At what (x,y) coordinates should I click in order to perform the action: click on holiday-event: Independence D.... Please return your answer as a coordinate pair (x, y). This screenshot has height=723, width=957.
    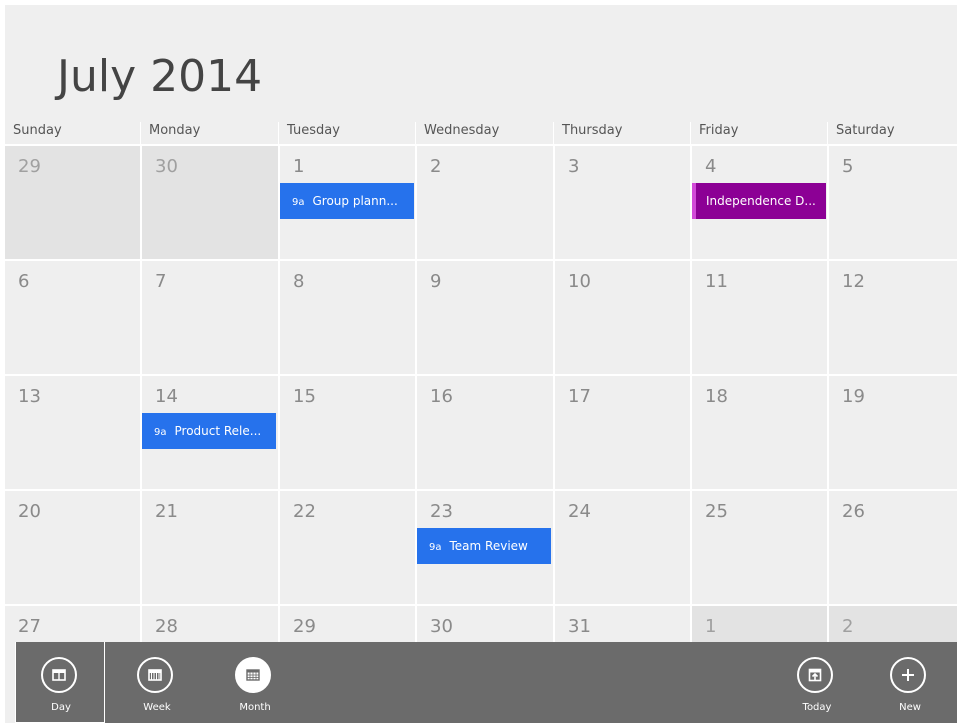
    Looking at the image, I should click on (759, 201).